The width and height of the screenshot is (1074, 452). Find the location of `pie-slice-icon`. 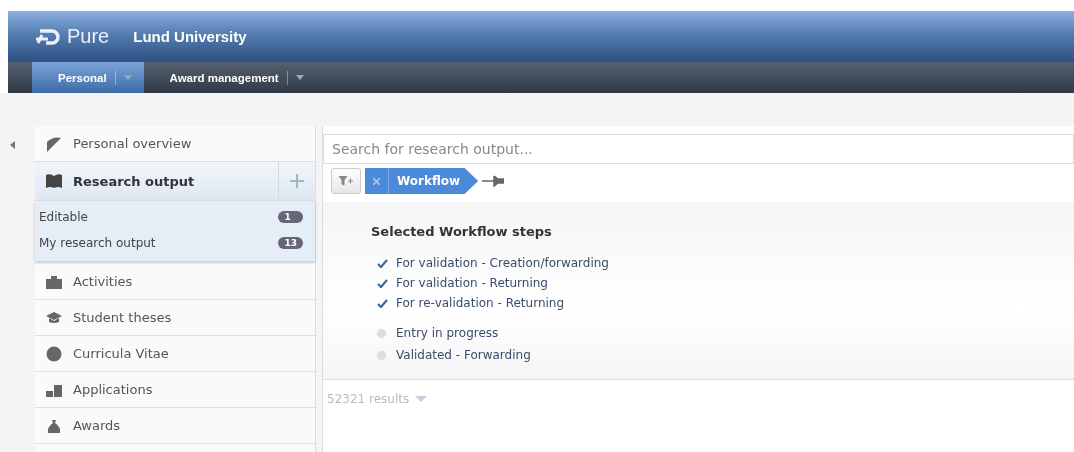

pie-slice-icon is located at coordinates (54, 143).